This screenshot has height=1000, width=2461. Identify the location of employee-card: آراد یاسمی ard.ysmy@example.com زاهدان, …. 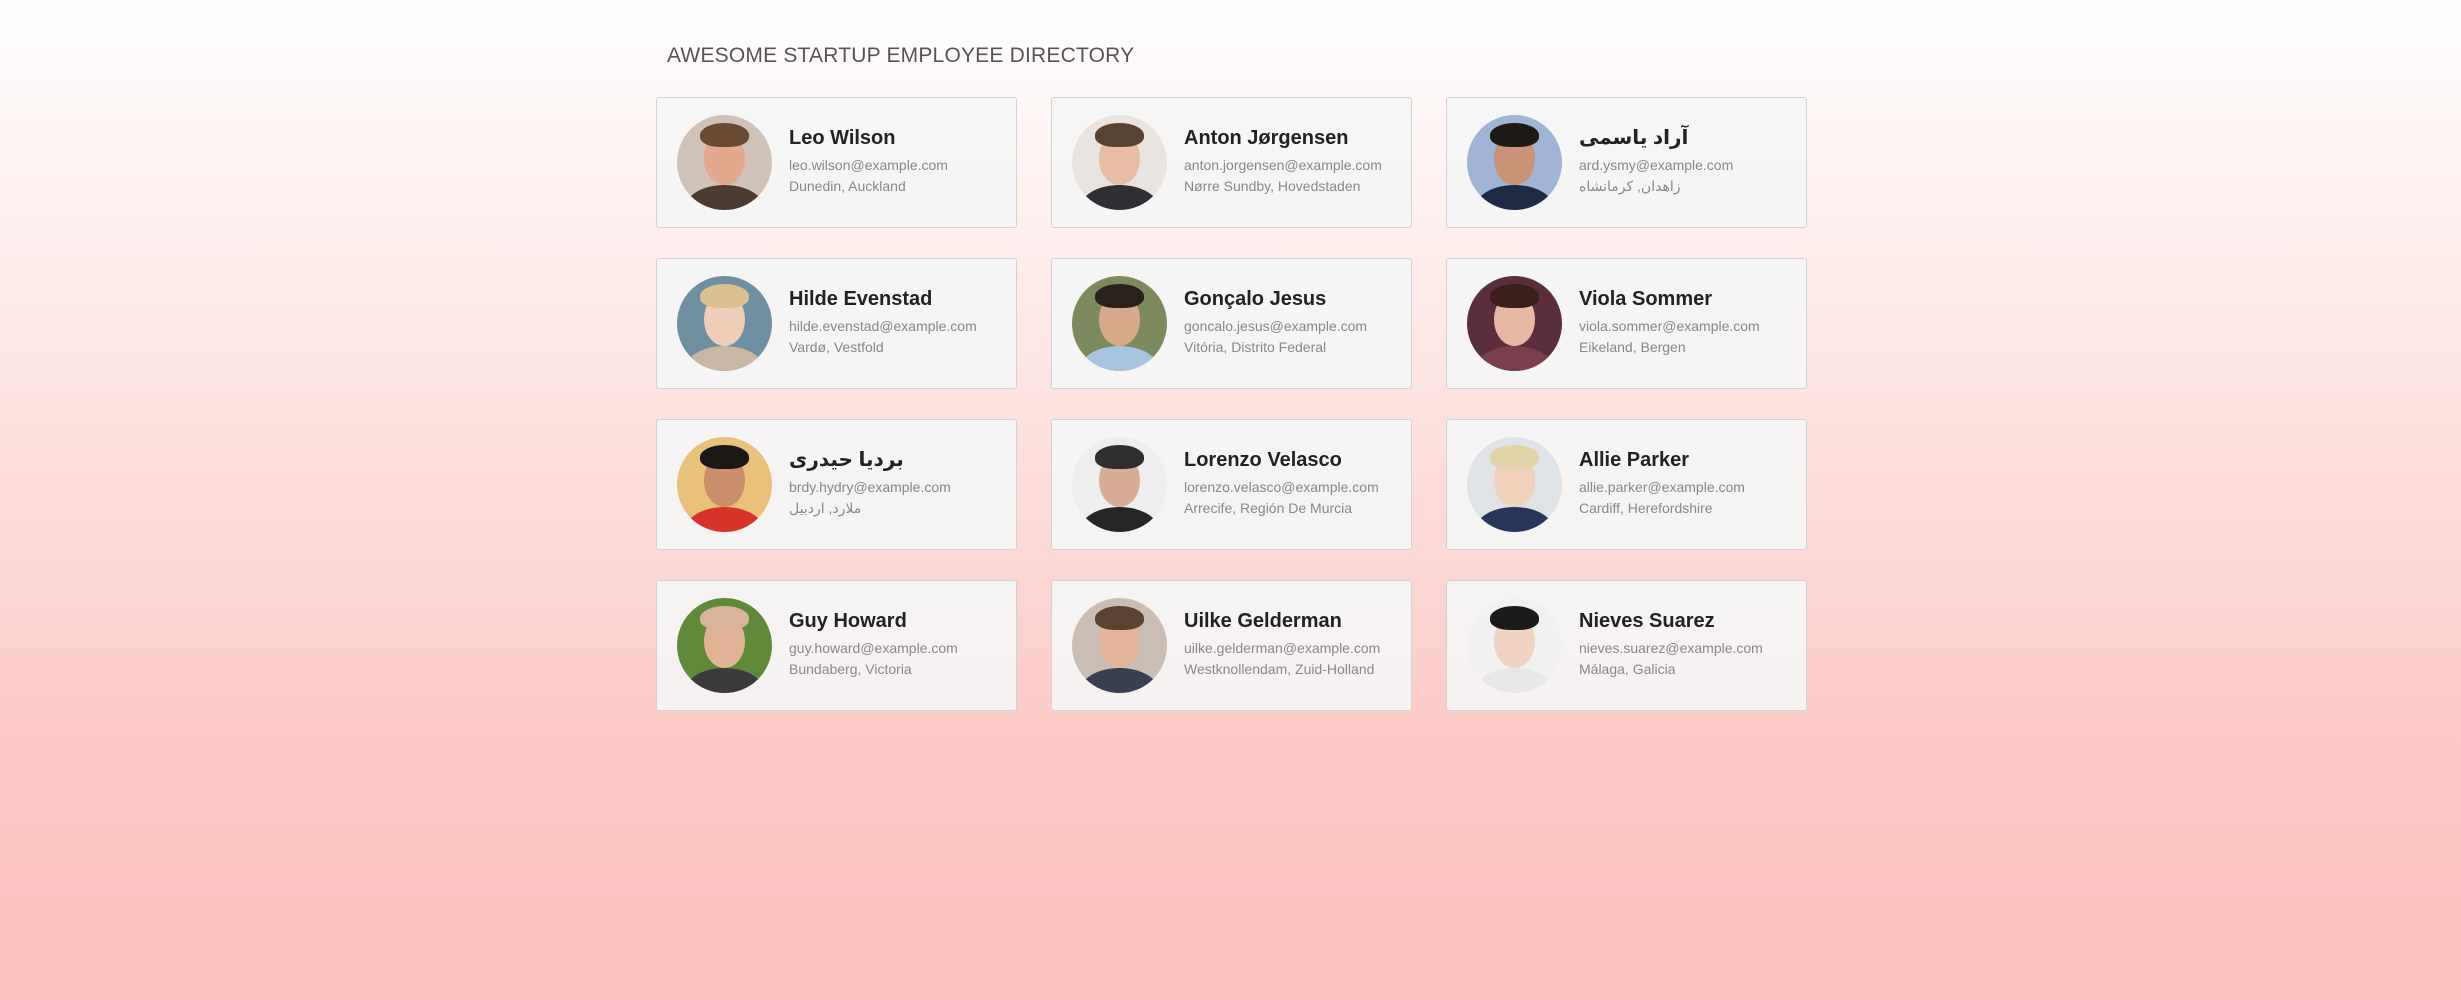
(1626, 162).